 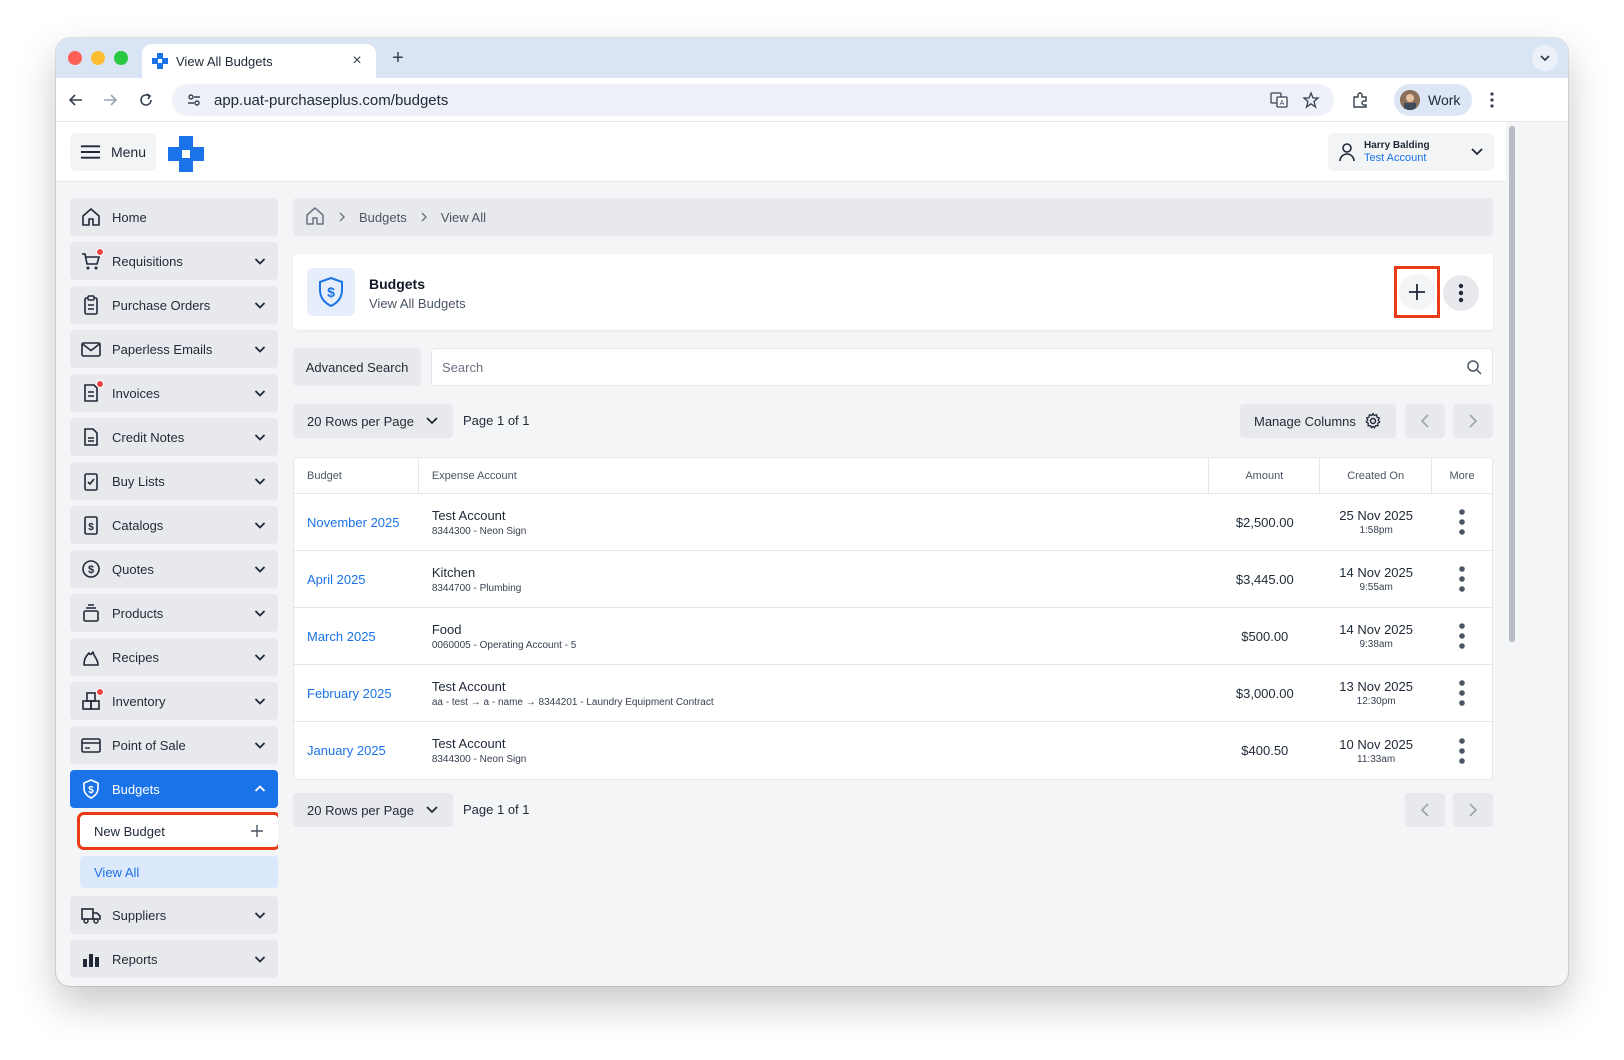 I want to click on sidebar-item-recipes: Recipes, so click(x=174, y=657).